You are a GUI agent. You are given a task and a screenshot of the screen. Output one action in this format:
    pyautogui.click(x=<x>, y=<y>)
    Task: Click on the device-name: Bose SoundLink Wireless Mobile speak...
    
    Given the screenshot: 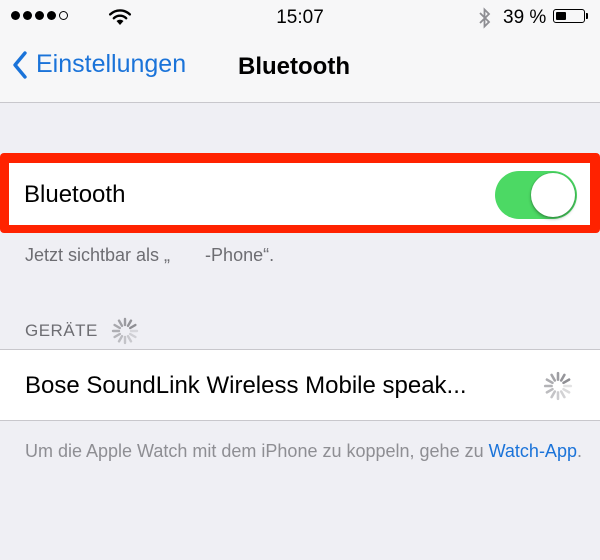 What is the action you would take?
    pyautogui.click(x=246, y=385)
    